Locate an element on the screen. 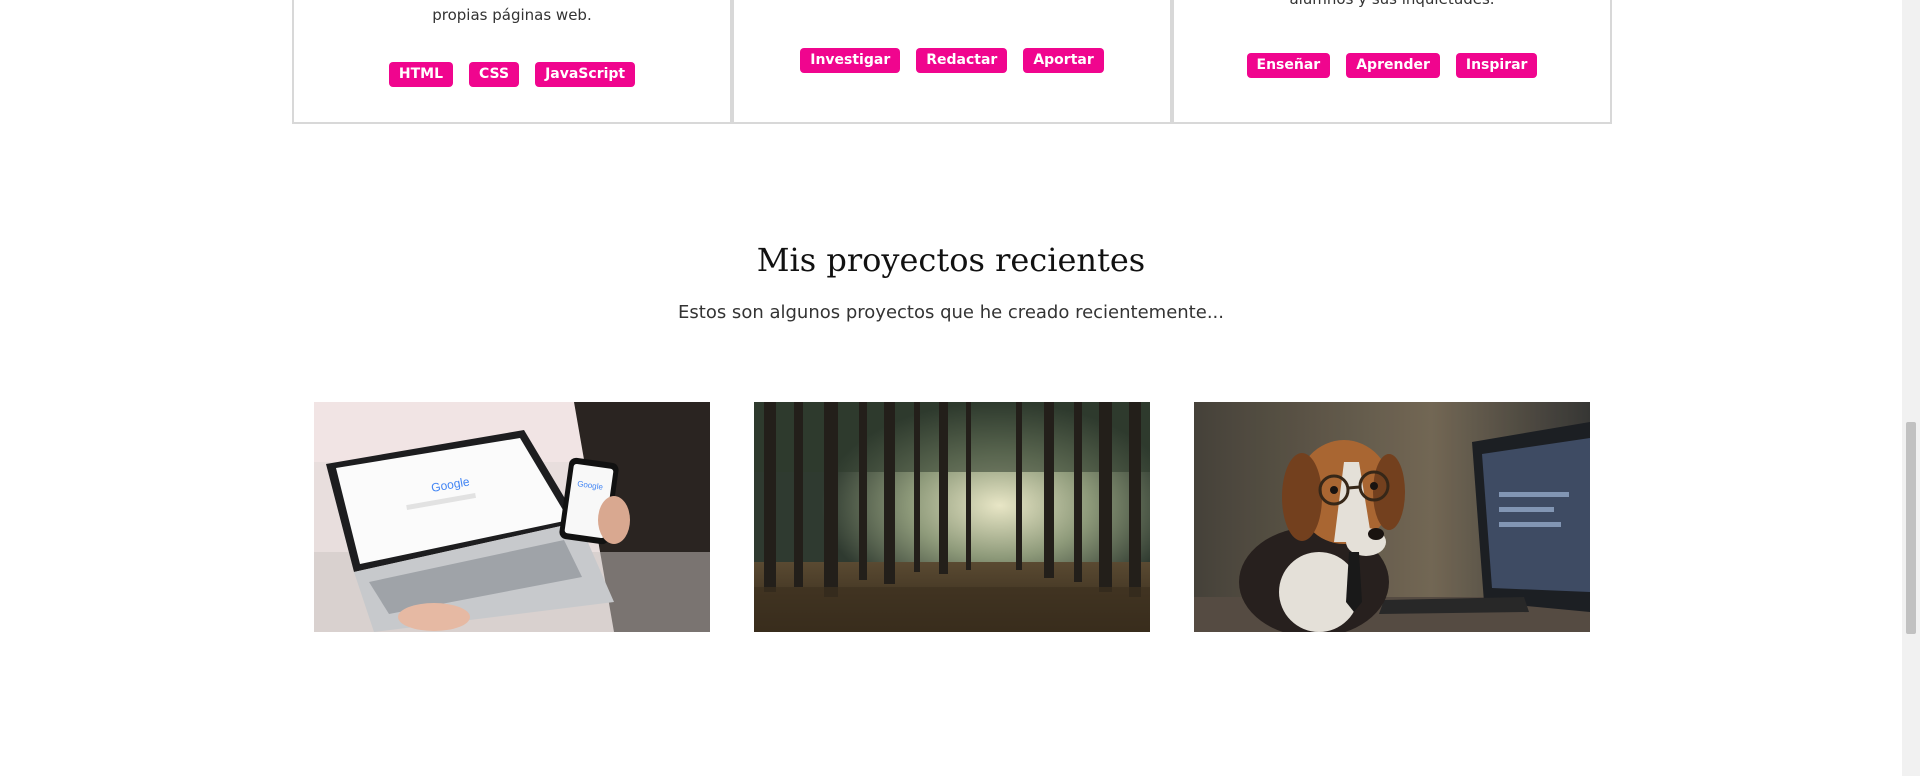  forest-image is located at coordinates (952, 517).